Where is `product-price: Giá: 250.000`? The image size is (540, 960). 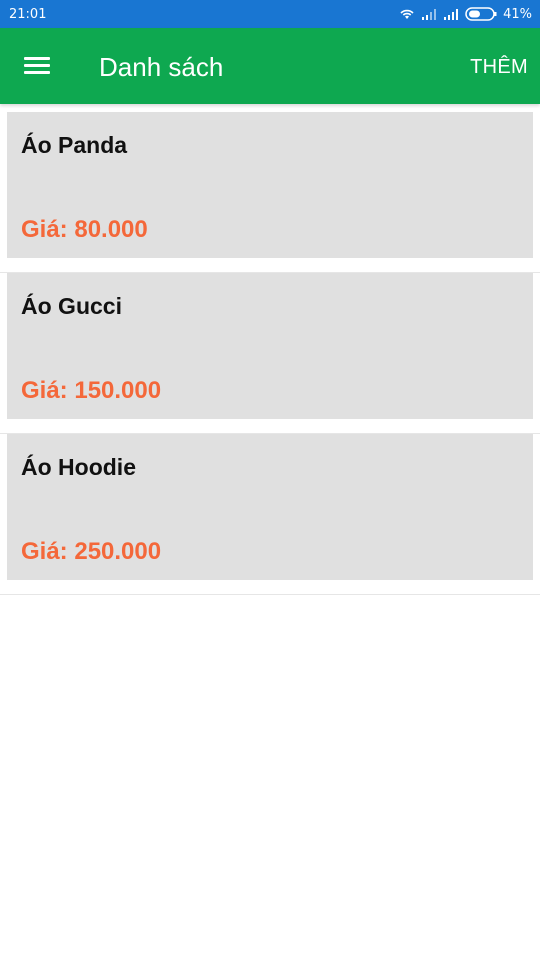
product-price: Giá: 250.000 is located at coordinates (91, 551).